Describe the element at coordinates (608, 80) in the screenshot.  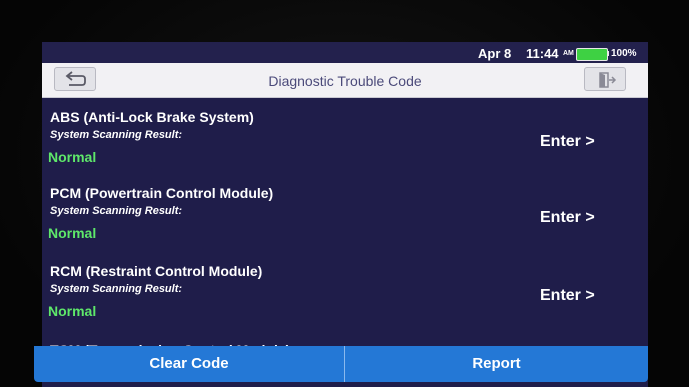
I see `exit-icon` at that location.